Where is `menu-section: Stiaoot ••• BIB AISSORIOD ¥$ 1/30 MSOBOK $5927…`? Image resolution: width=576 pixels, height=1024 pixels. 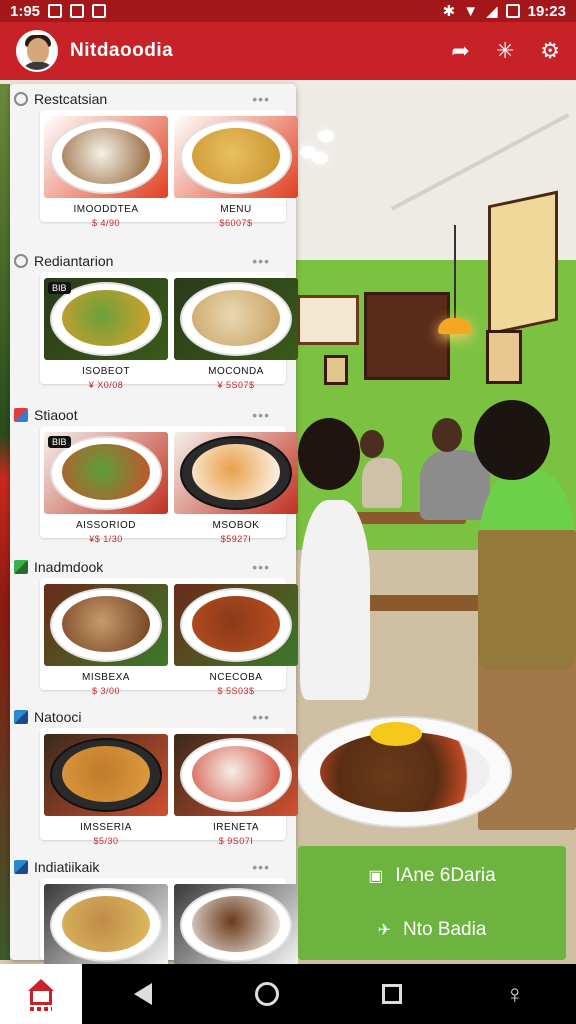 menu-section: Stiaoot ••• BIB AISSORIOD ¥$ 1/30 MSOBOK $5927… is located at coordinates (156, 474).